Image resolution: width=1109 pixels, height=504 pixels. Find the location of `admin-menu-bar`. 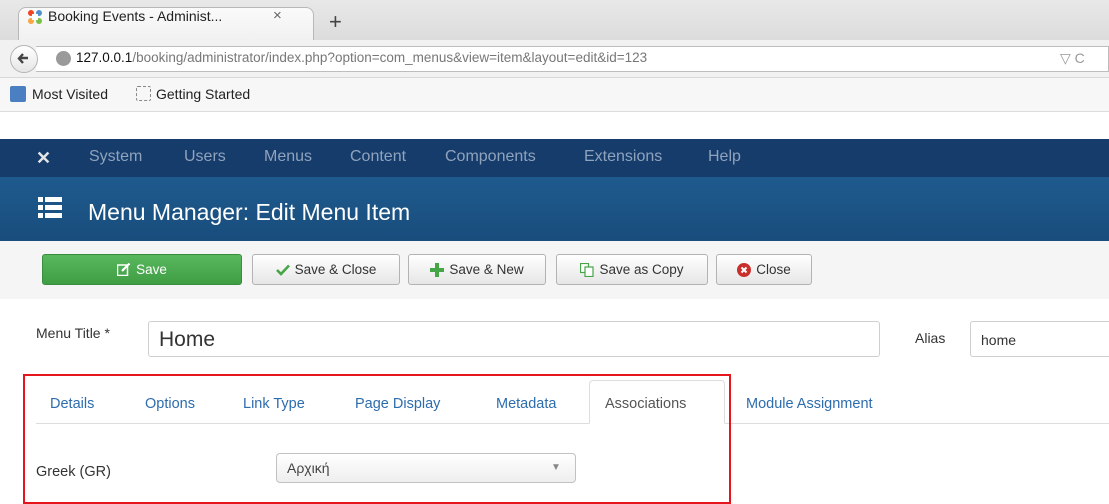

admin-menu-bar is located at coordinates (554, 158).